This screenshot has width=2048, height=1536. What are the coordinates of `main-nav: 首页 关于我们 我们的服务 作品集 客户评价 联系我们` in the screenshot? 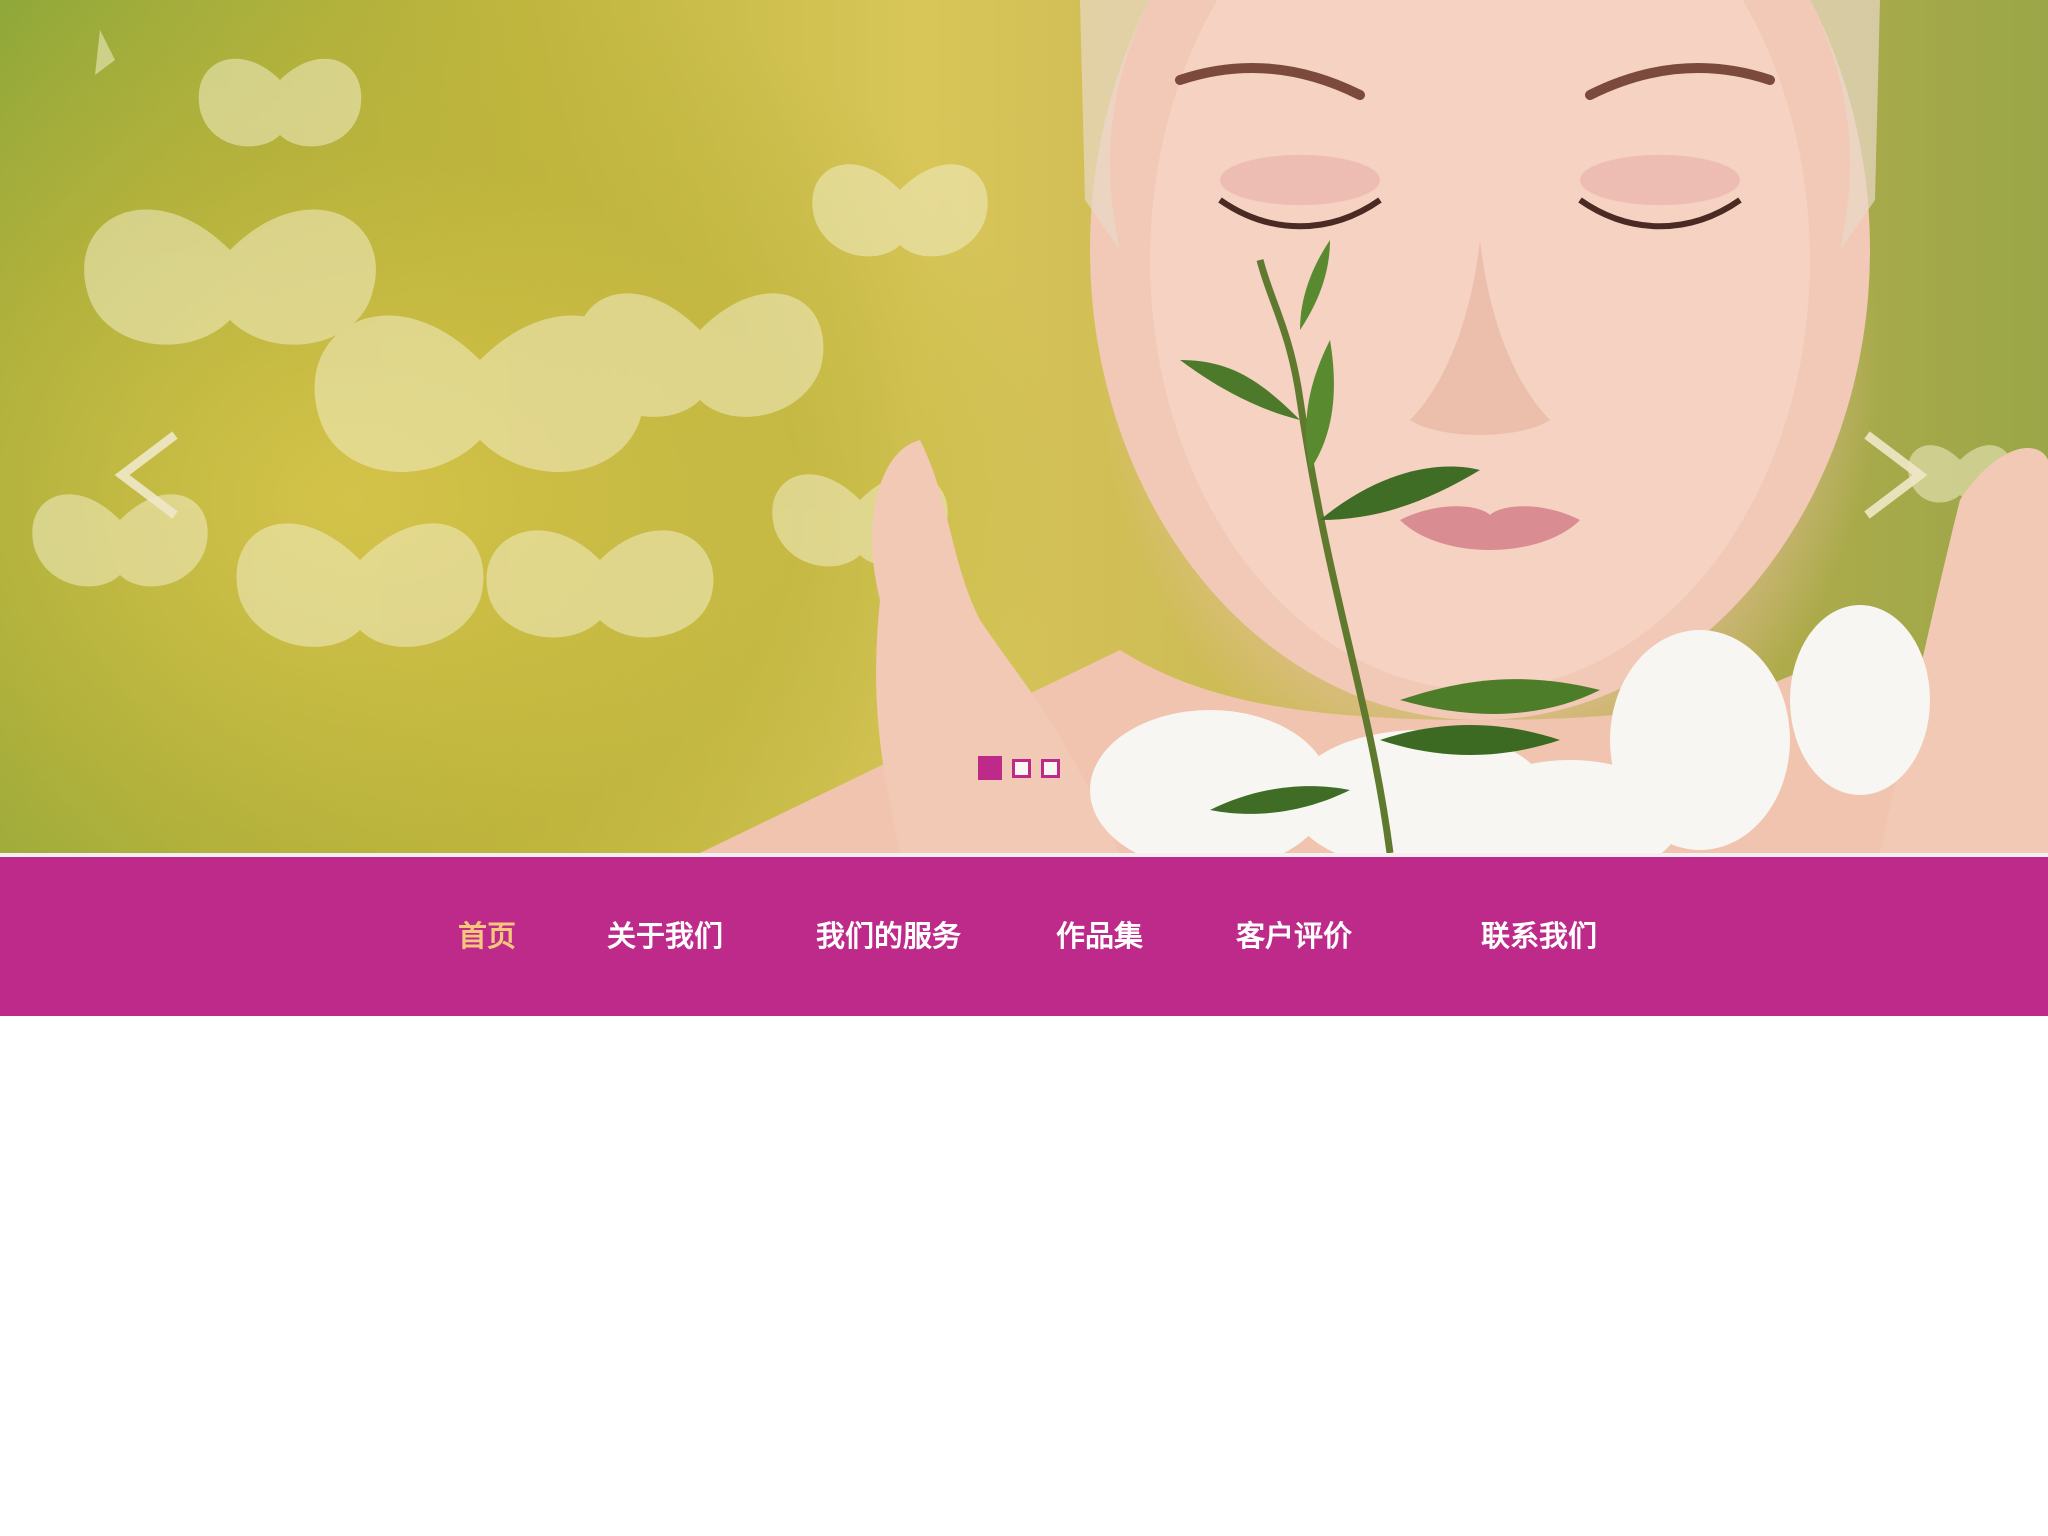 It's located at (1024, 936).